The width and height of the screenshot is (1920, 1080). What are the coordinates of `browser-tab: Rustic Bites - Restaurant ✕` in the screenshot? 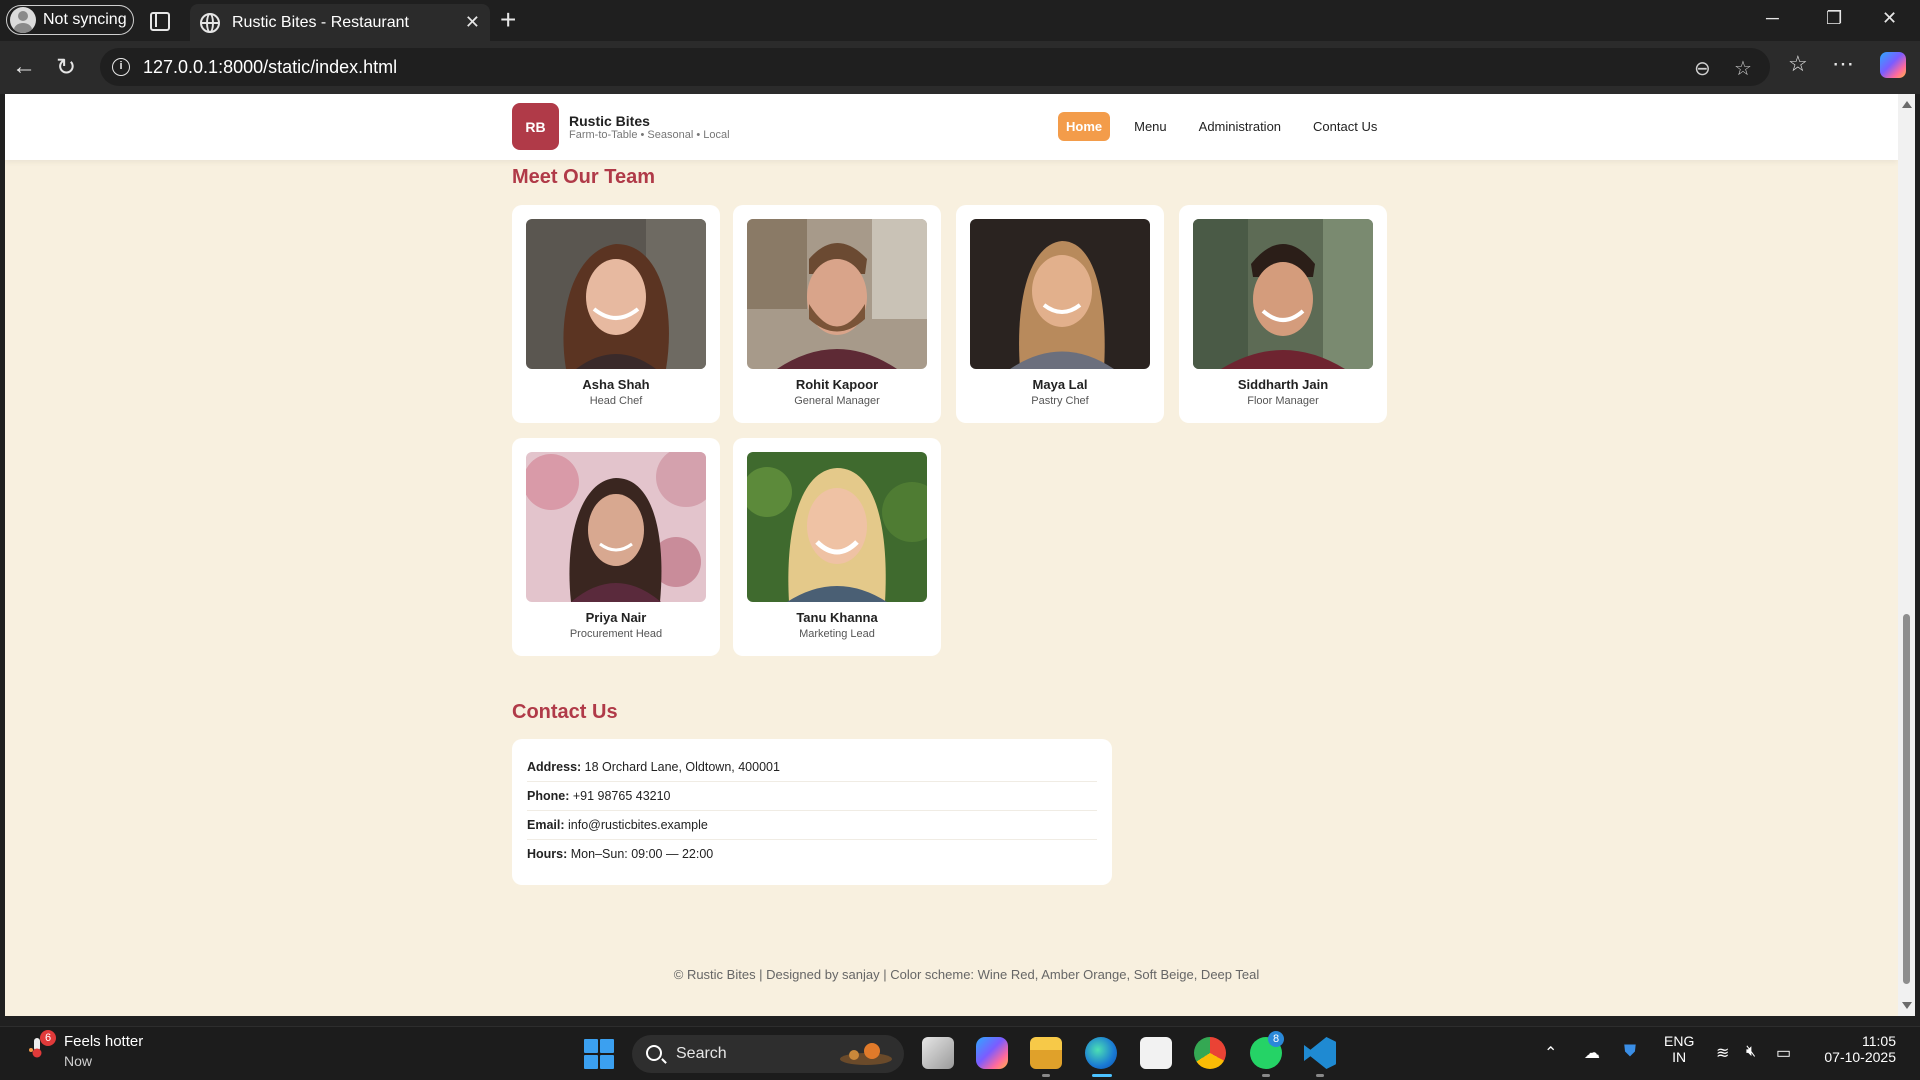 It's located at (340, 22).